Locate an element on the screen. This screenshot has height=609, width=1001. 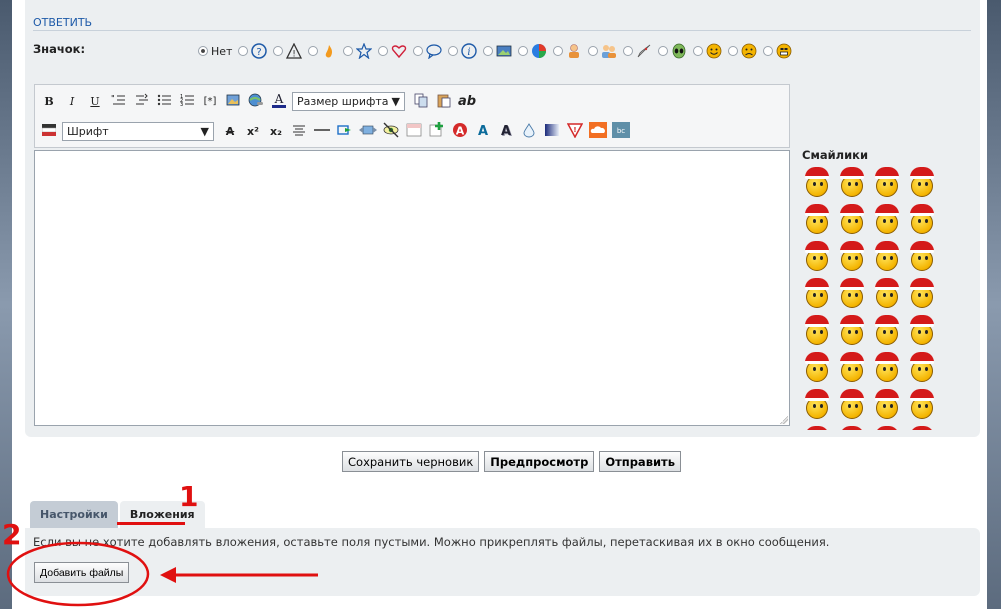
copy-button is located at coordinates (421, 101).